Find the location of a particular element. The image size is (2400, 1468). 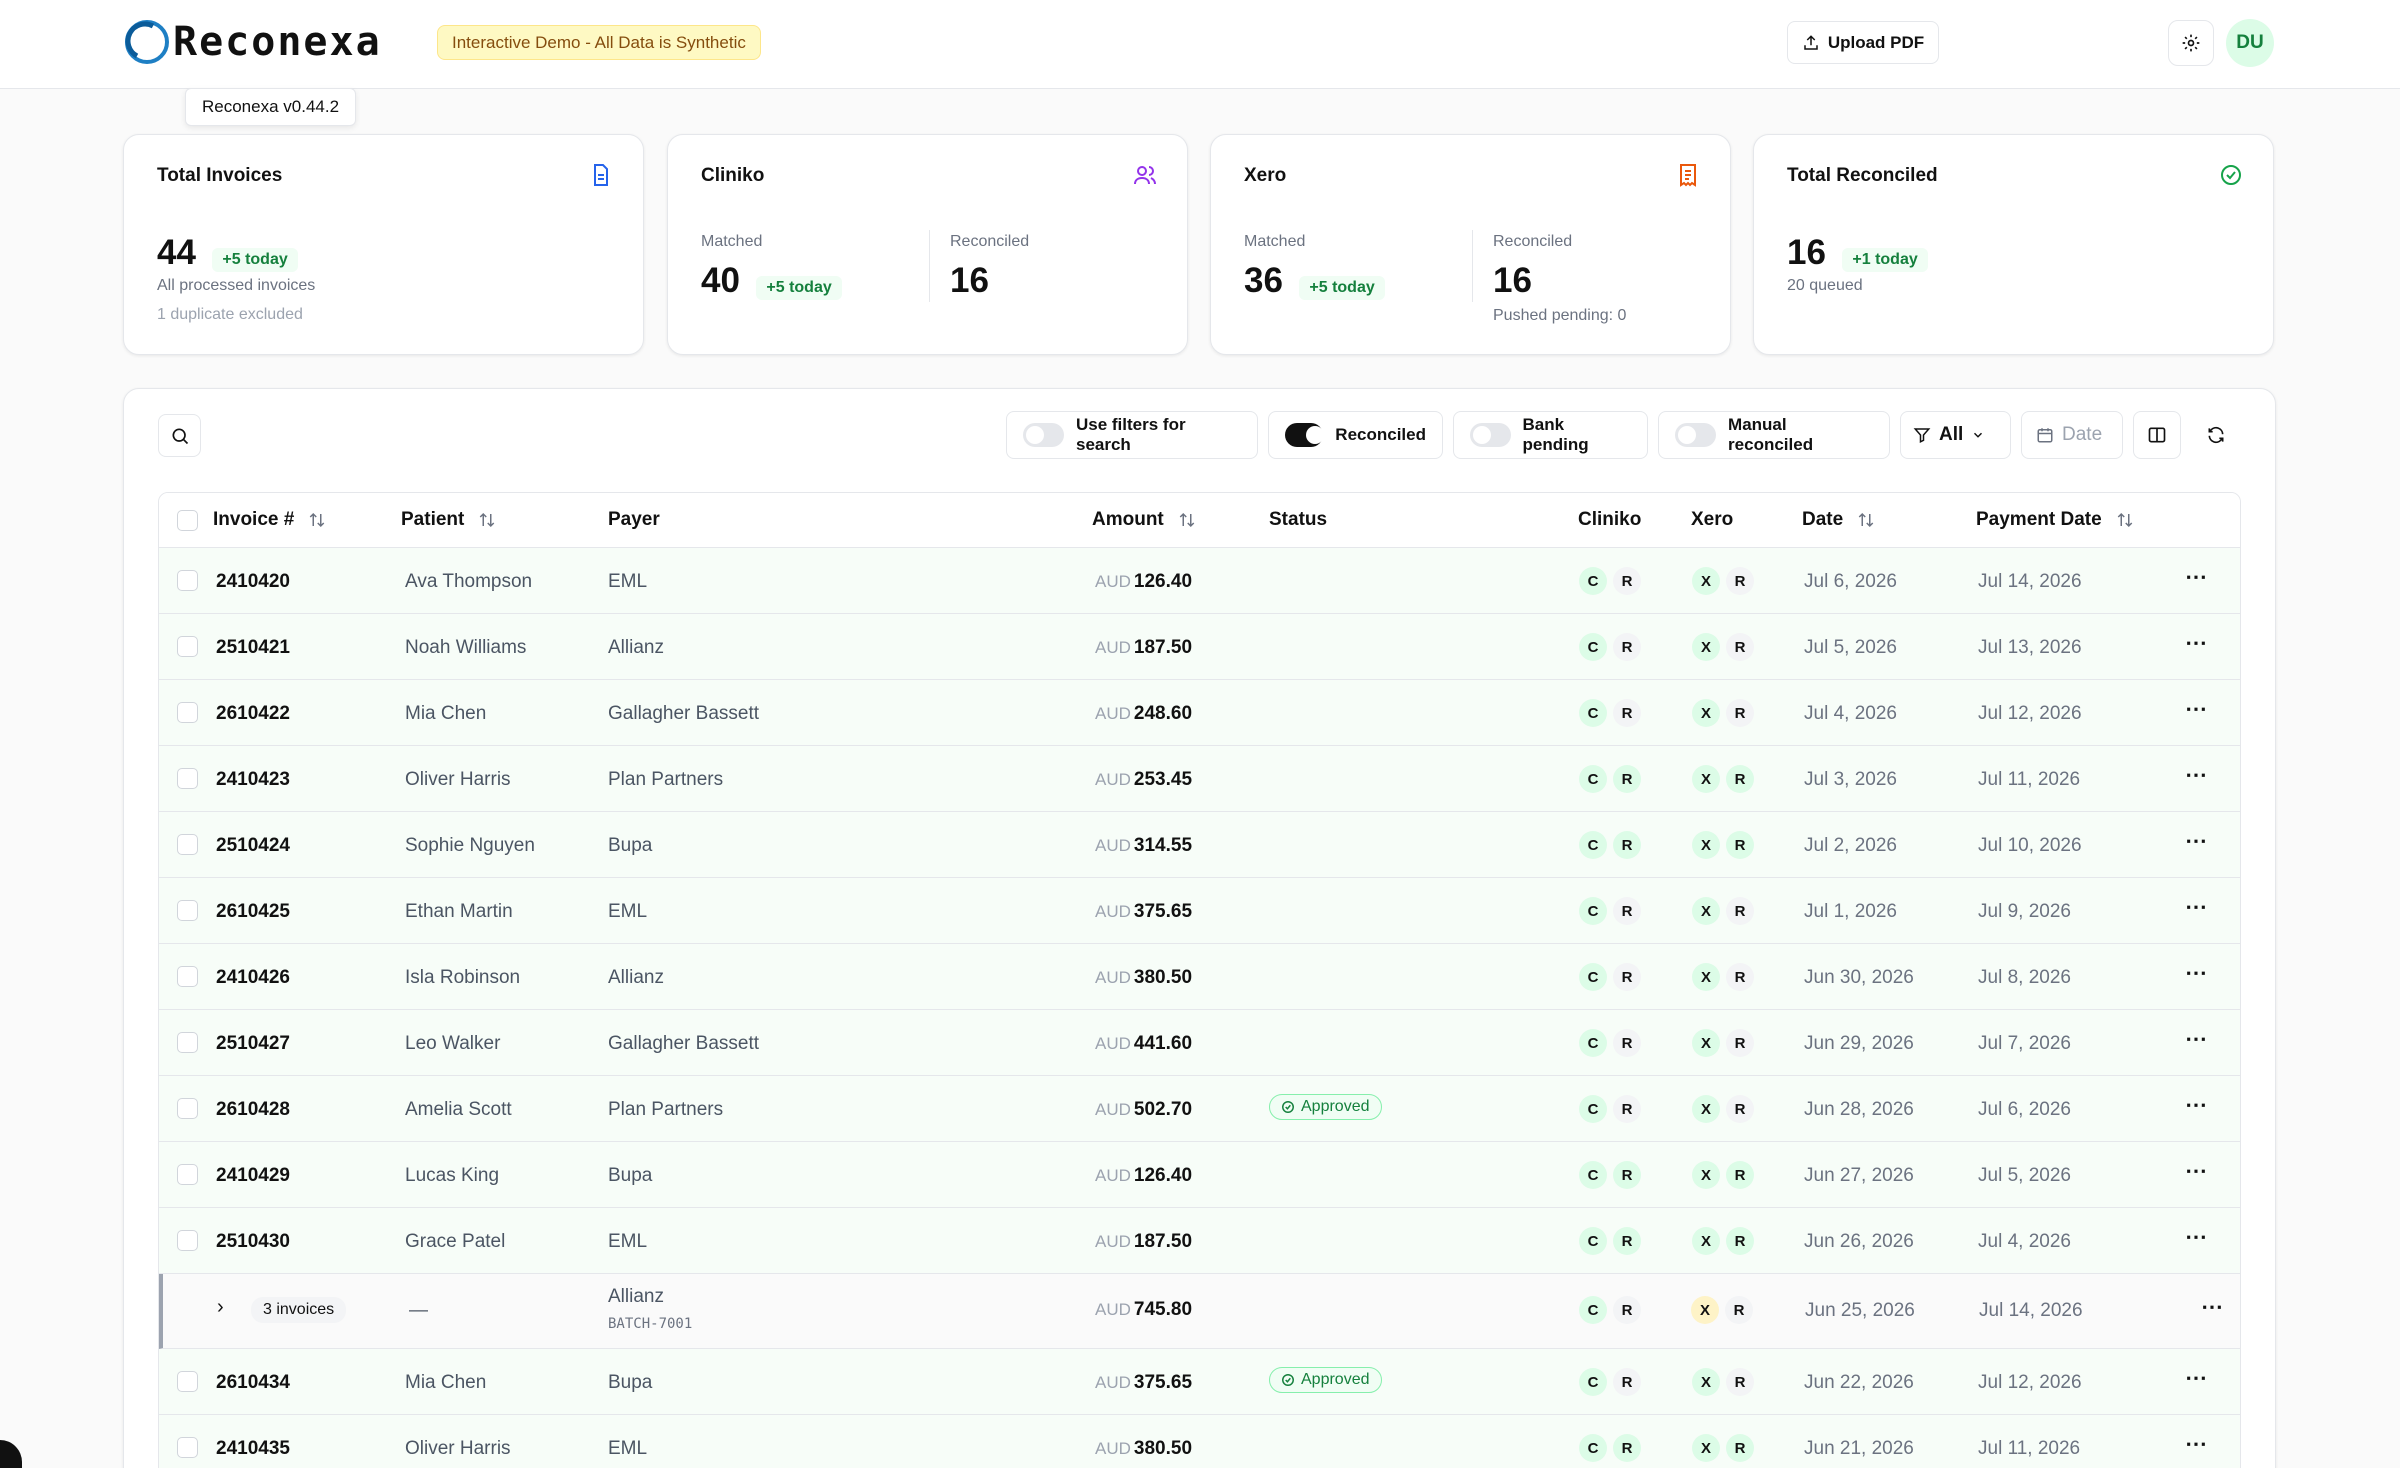

filter-dropdown: All is located at coordinates (1955, 435).